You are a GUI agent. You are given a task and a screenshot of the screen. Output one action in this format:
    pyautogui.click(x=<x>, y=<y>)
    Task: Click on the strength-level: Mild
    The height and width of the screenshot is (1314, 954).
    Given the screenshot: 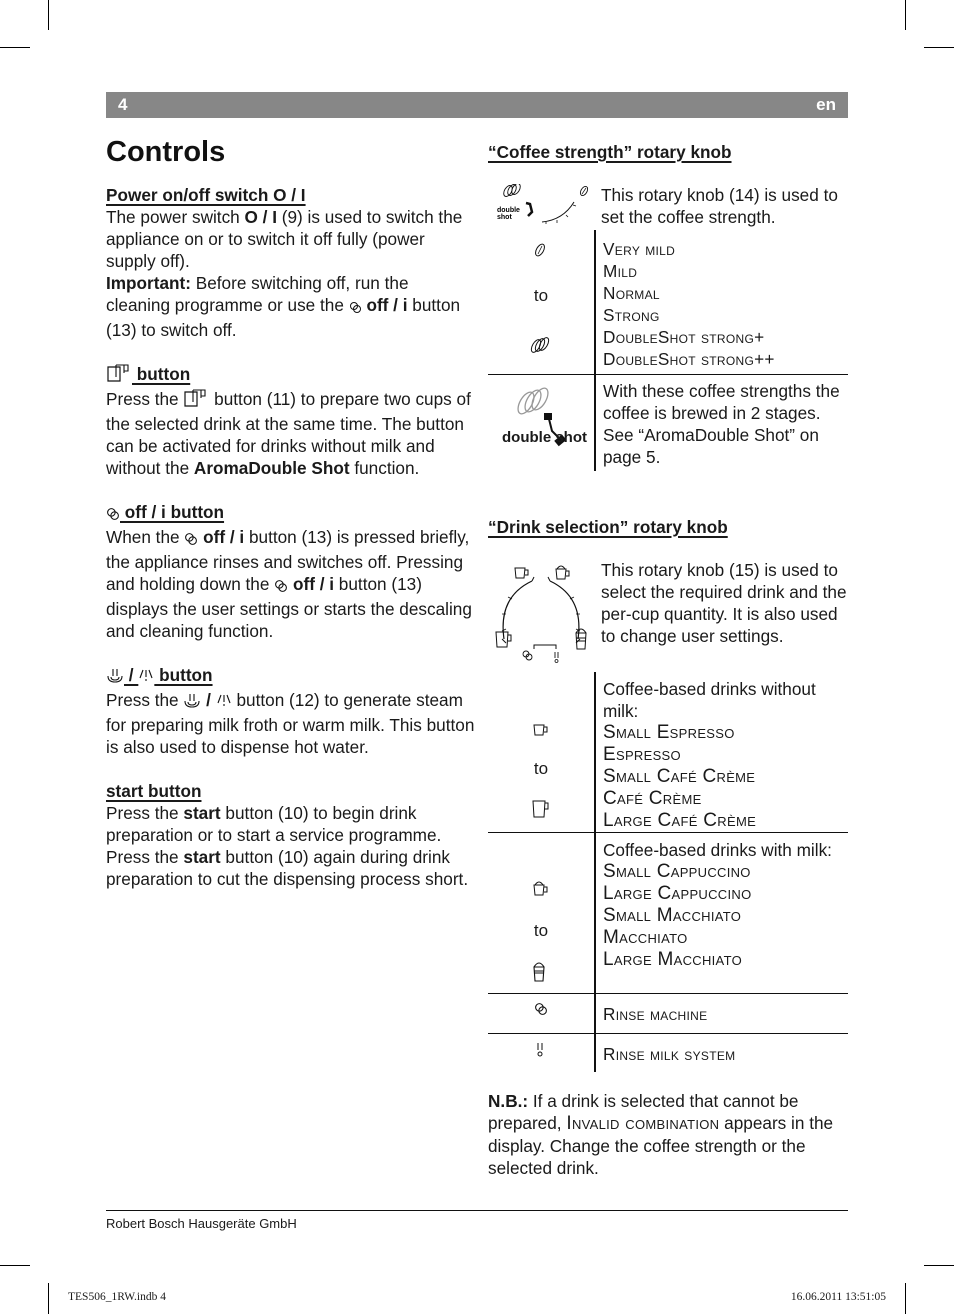 What is the action you would take?
    pyautogui.click(x=620, y=271)
    